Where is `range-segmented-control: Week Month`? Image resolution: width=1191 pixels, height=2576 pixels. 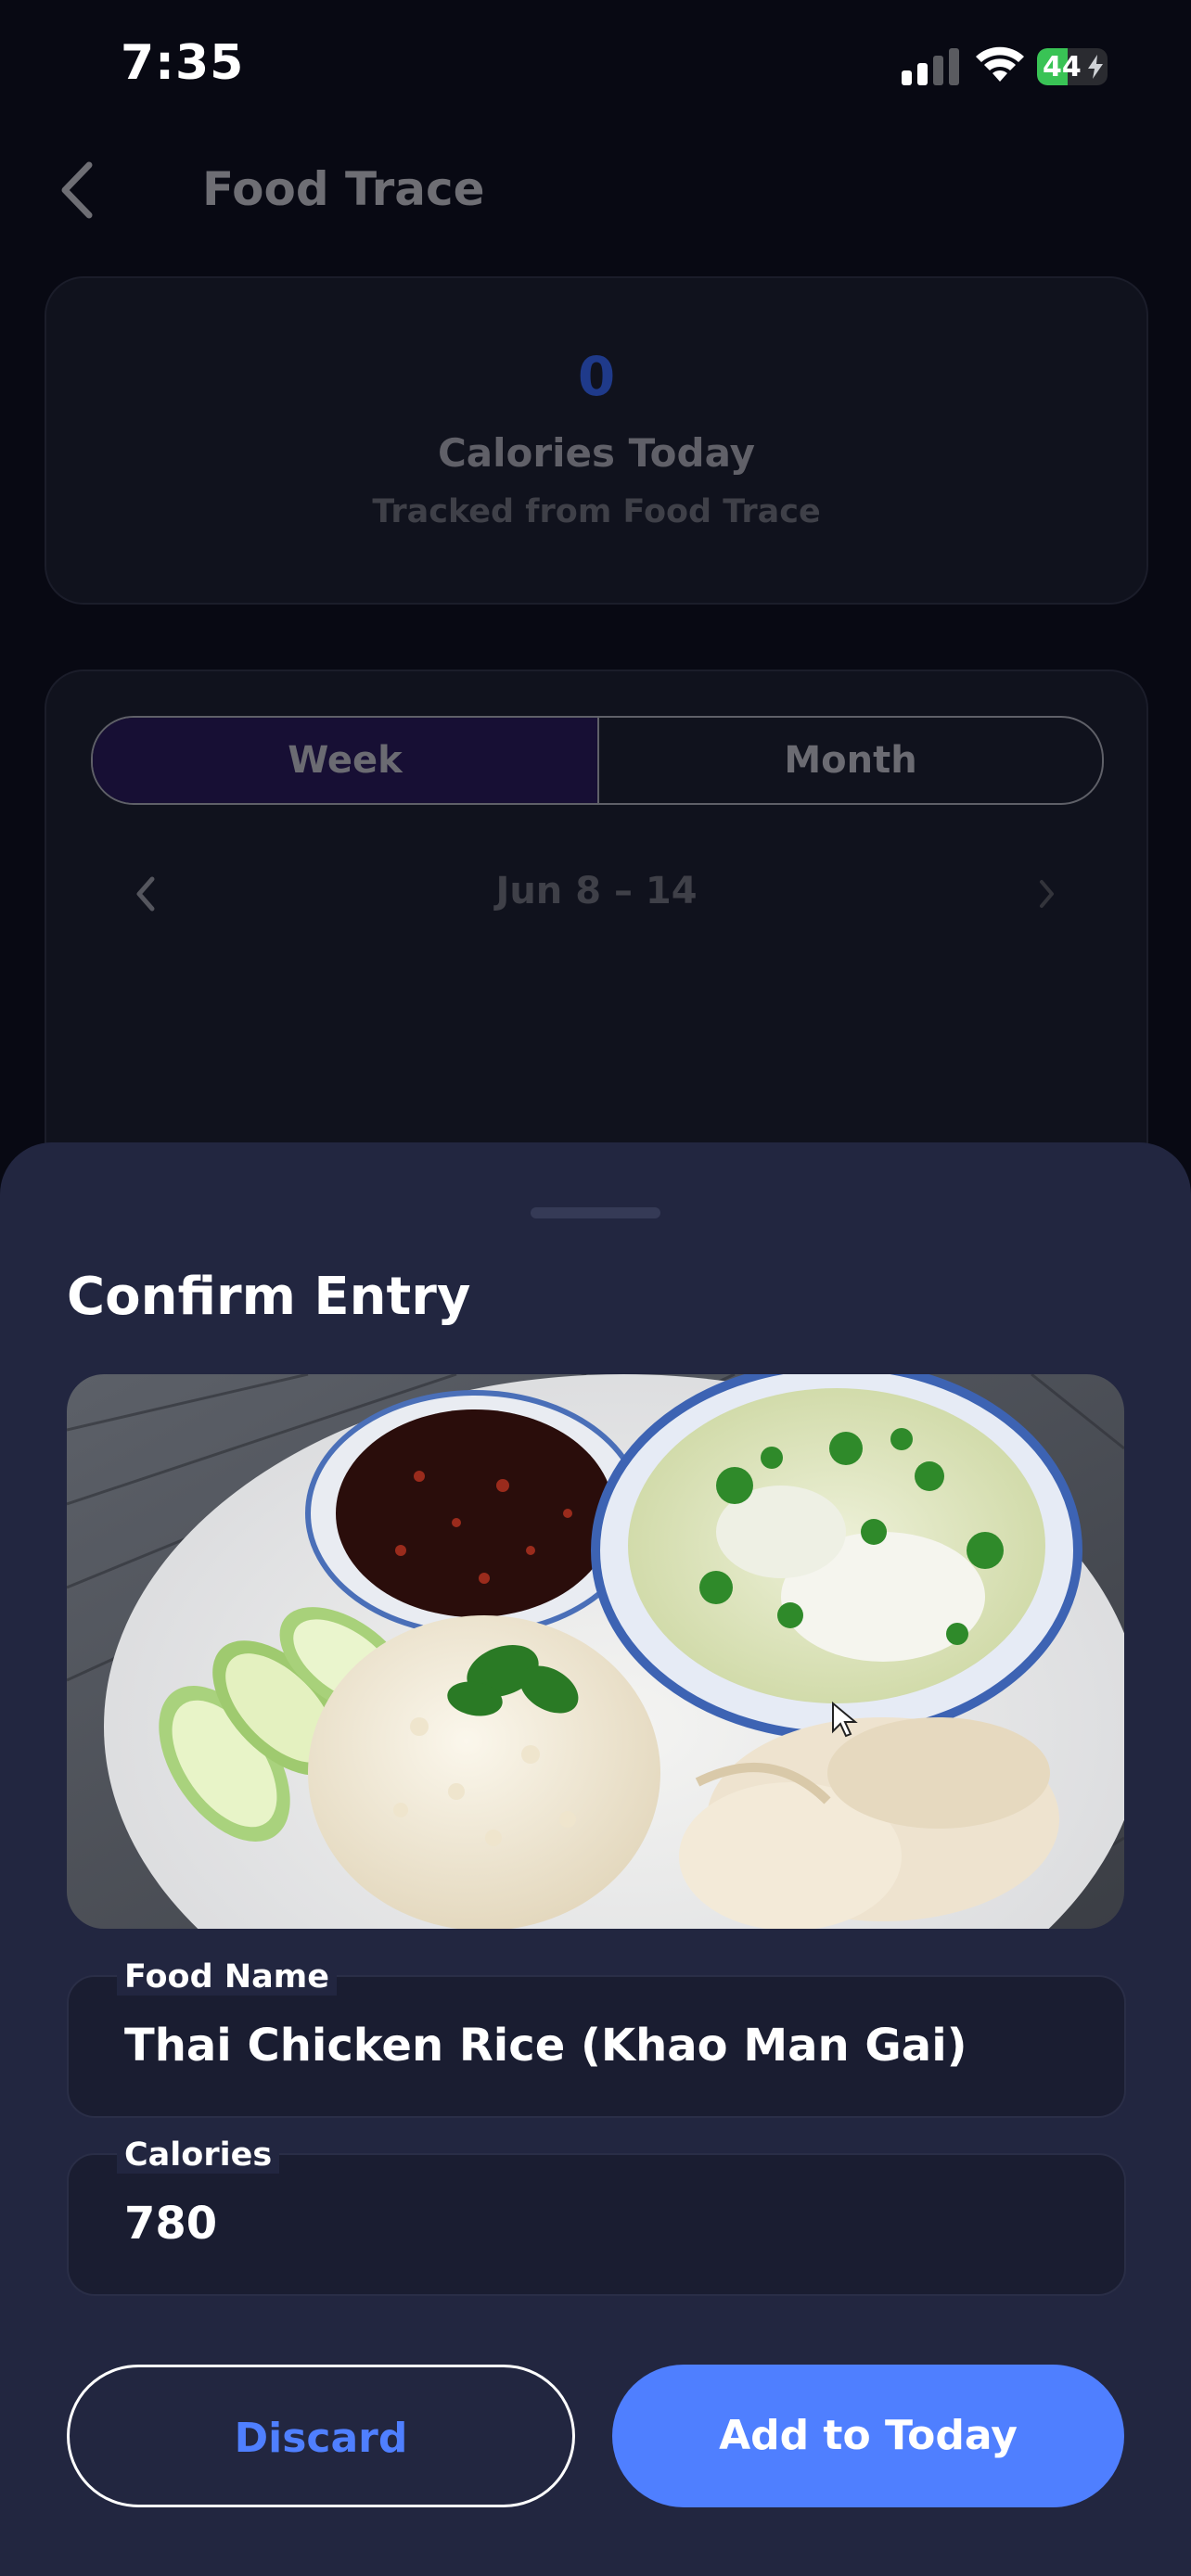
range-segmented-control: Week Month is located at coordinates (597, 760).